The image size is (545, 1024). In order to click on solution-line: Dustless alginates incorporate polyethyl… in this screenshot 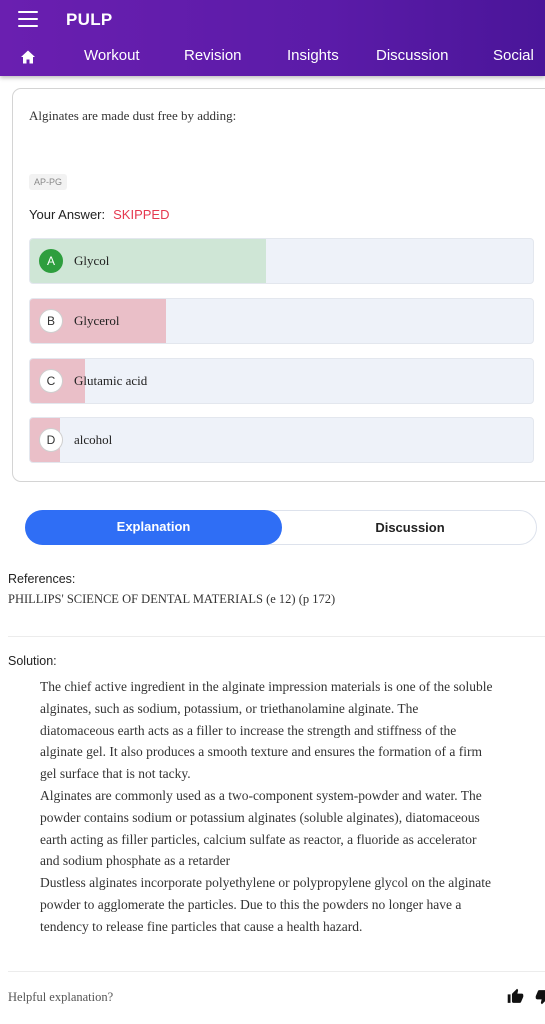, I will do `click(265, 883)`.